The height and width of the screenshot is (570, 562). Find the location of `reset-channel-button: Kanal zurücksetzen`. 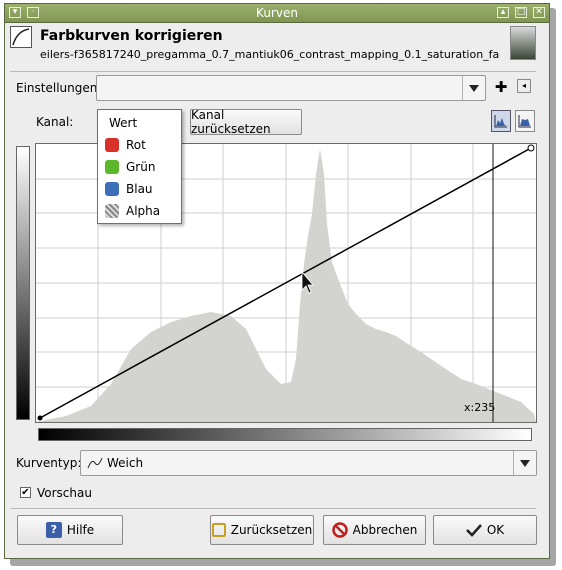

reset-channel-button: Kanal zurücksetzen is located at coordinates (246, 122).